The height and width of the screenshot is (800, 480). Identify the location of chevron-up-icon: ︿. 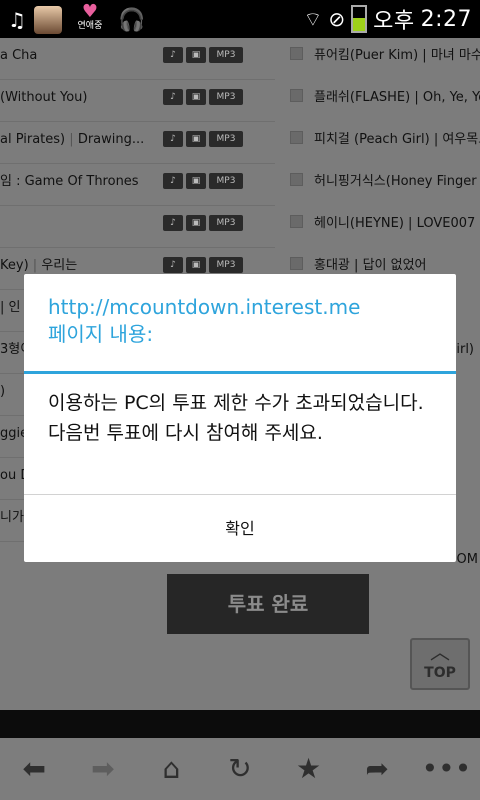
(440, 652).